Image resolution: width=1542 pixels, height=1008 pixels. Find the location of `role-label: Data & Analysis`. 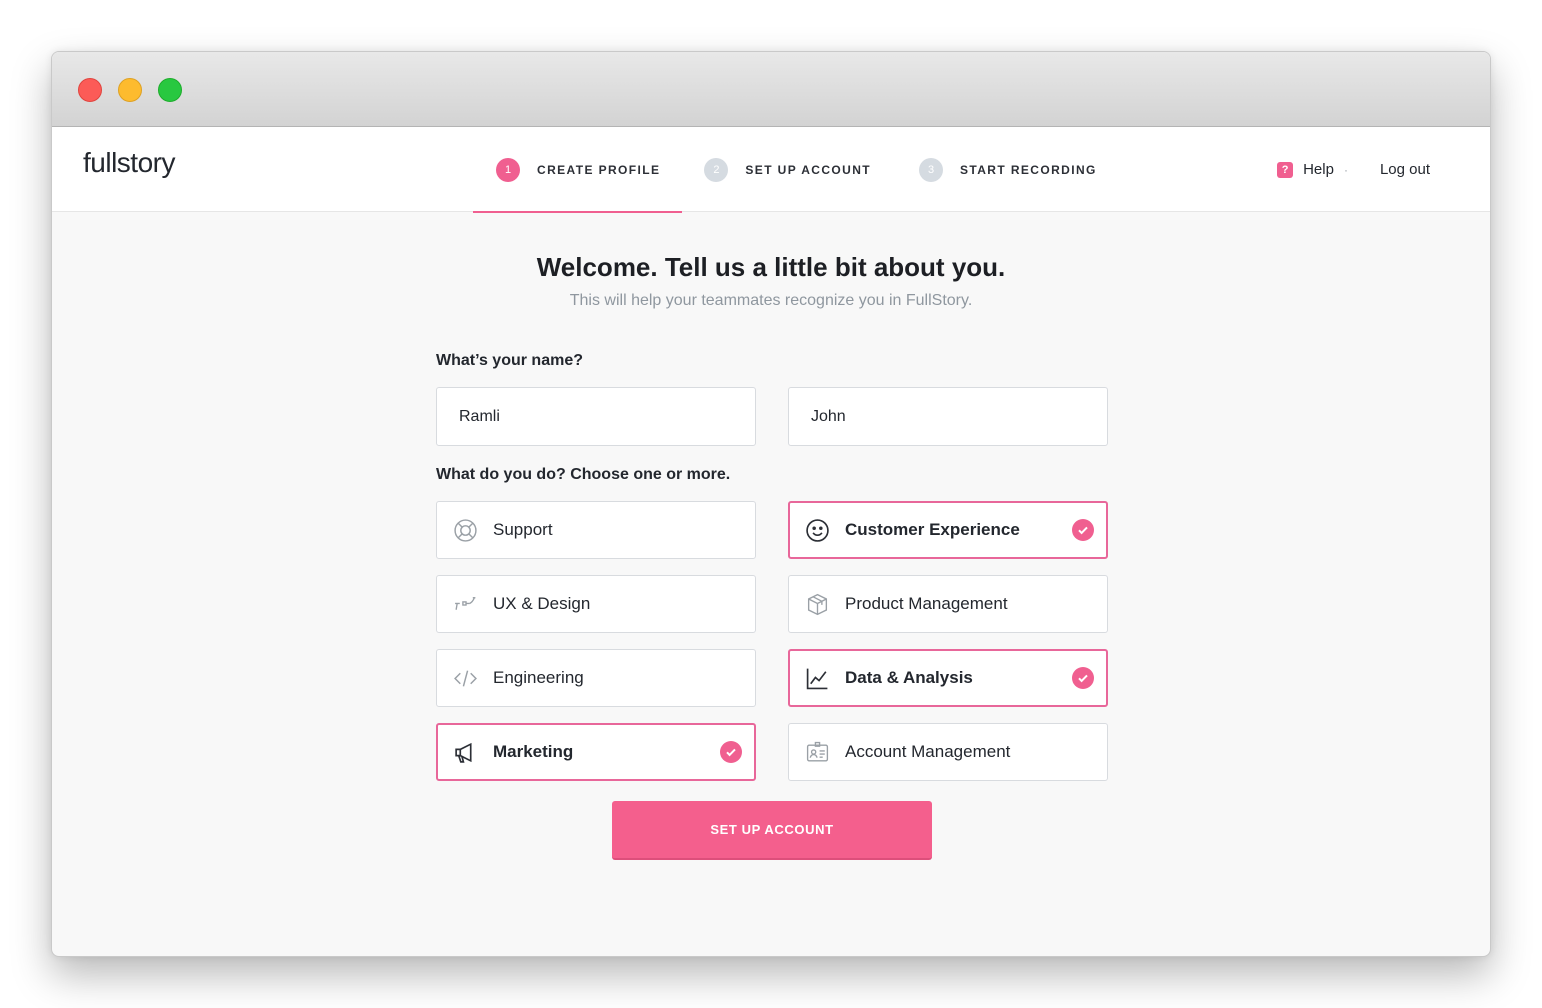

role-label: Data & Analysis is located at coordinates (909, 677).